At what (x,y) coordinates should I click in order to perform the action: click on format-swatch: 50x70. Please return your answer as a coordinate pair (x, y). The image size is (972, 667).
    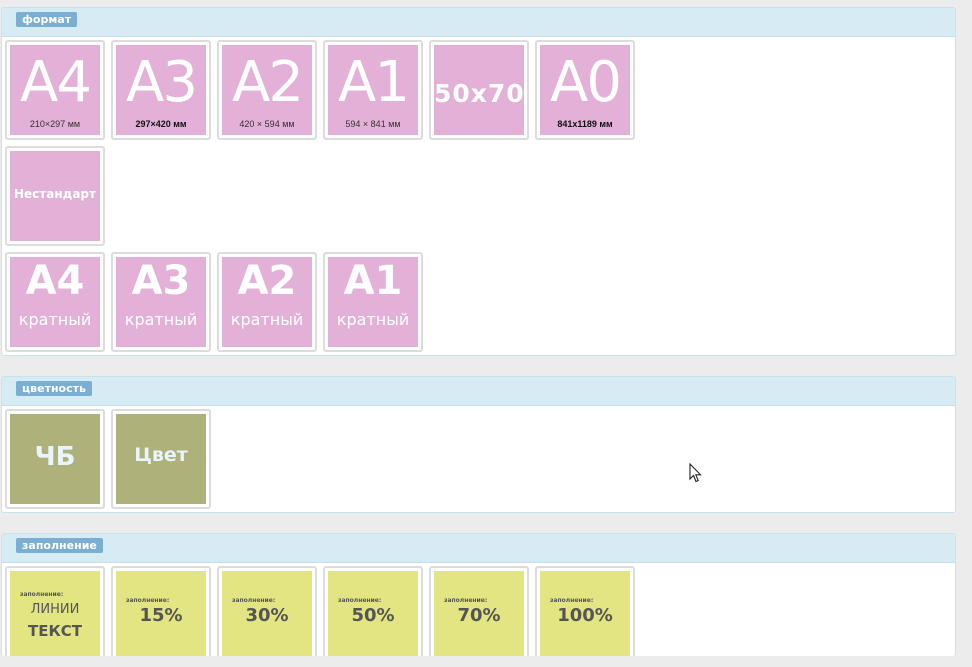
    Looking at the image, I should click on (479, 90).